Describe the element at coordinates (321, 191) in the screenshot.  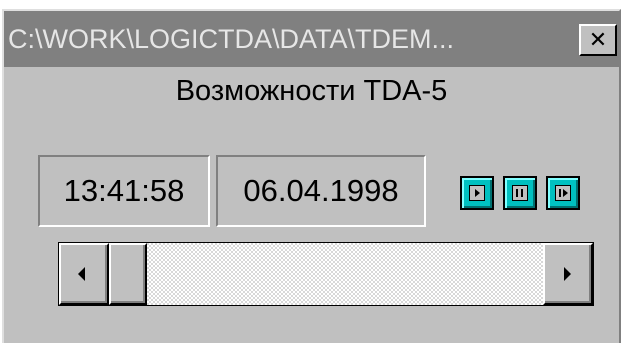
I see `date-display: 06.04.1998` at that location.